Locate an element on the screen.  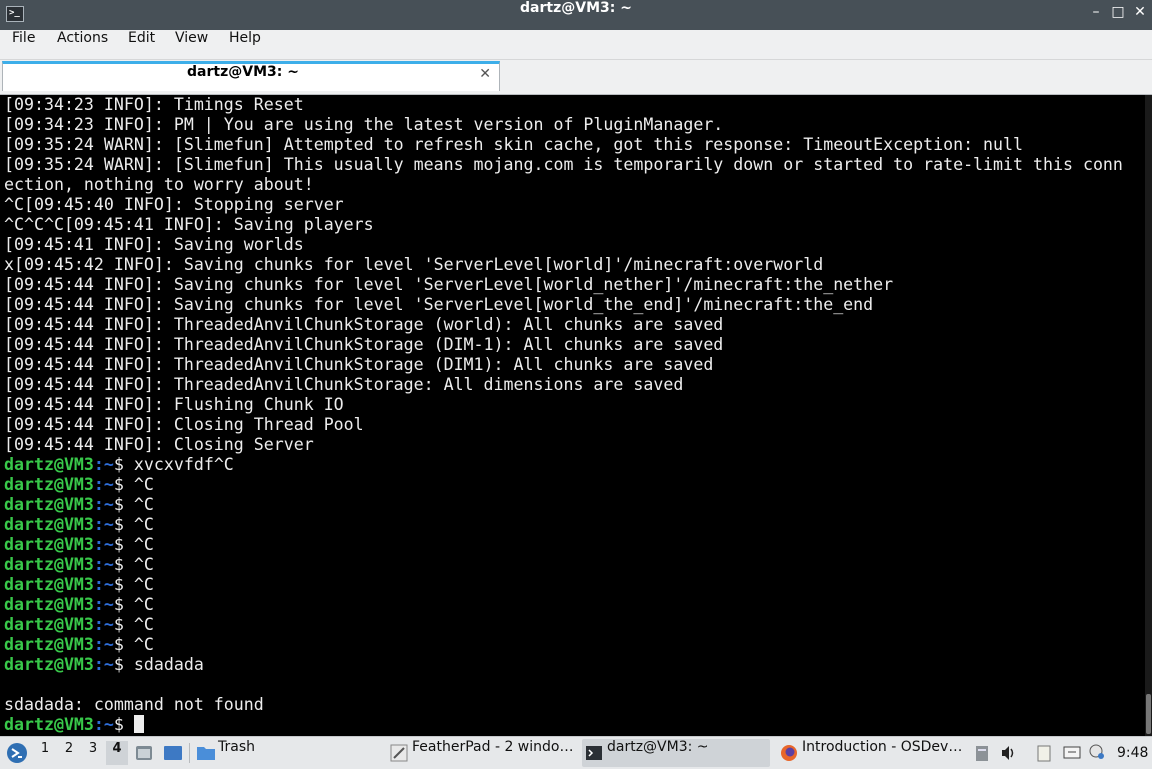
menu-actions: Actions is located at coordinates (82, 44).